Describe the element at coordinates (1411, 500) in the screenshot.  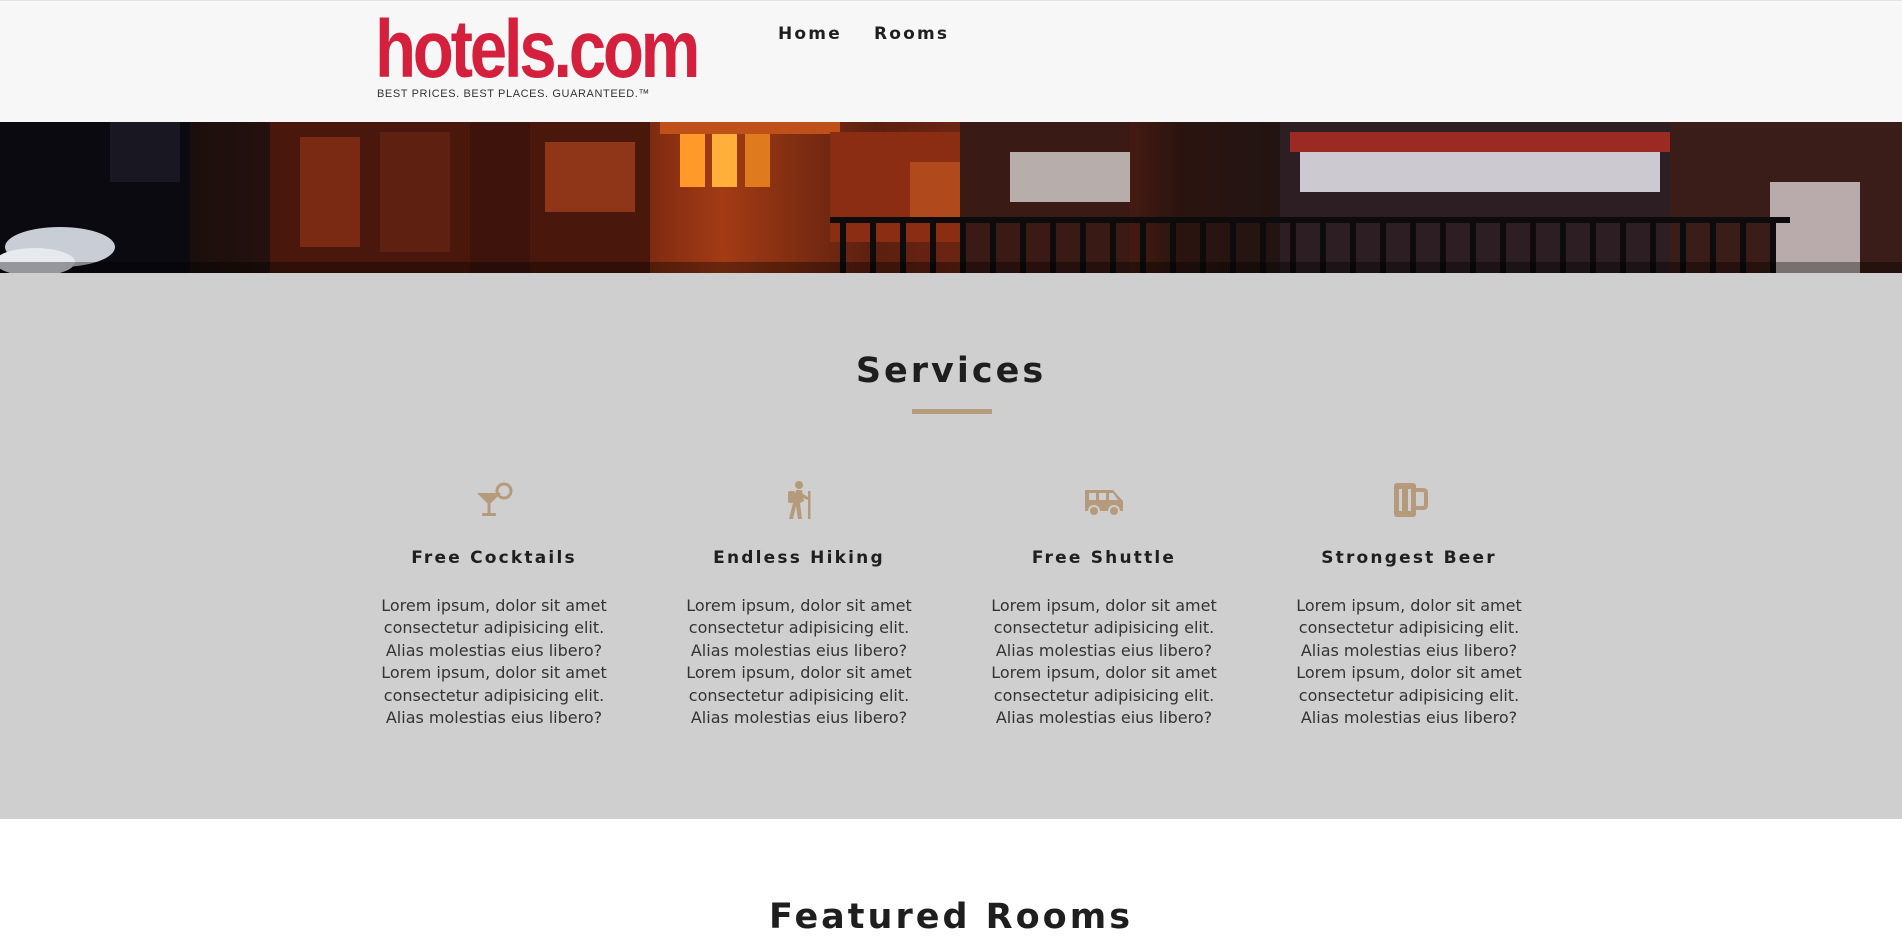
I see `beer-mug-icon` at that location.